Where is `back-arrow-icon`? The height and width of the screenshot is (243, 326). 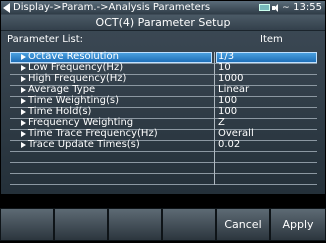
back-arrow-icon is located at coordinates (6, 8).